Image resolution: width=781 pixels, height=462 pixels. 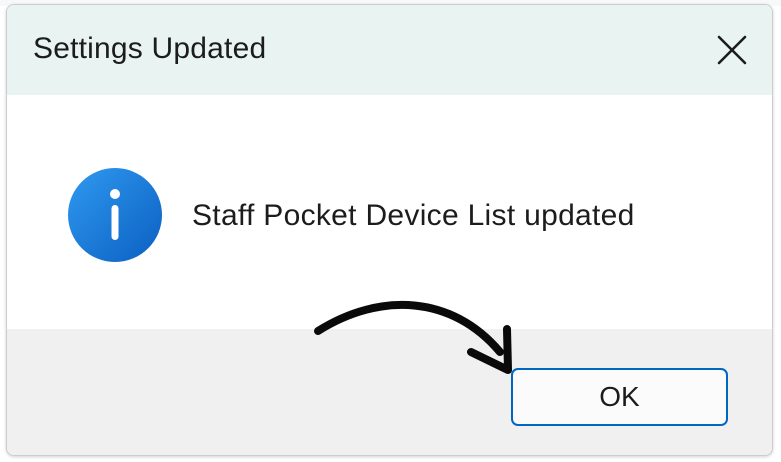 I want to click on ok-button: OK, so click(x=619, y=397).